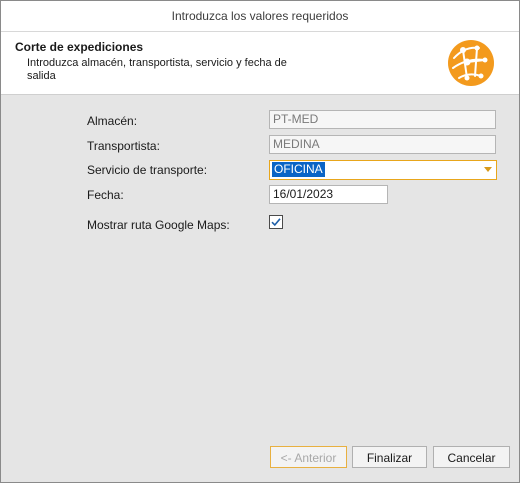 This screenshot has width=520, height=483. What do you see at coordinates (383, 170) in the screenshot?
I see `servicio-dropdown: OFICINA` at bounding box center [383, 170].